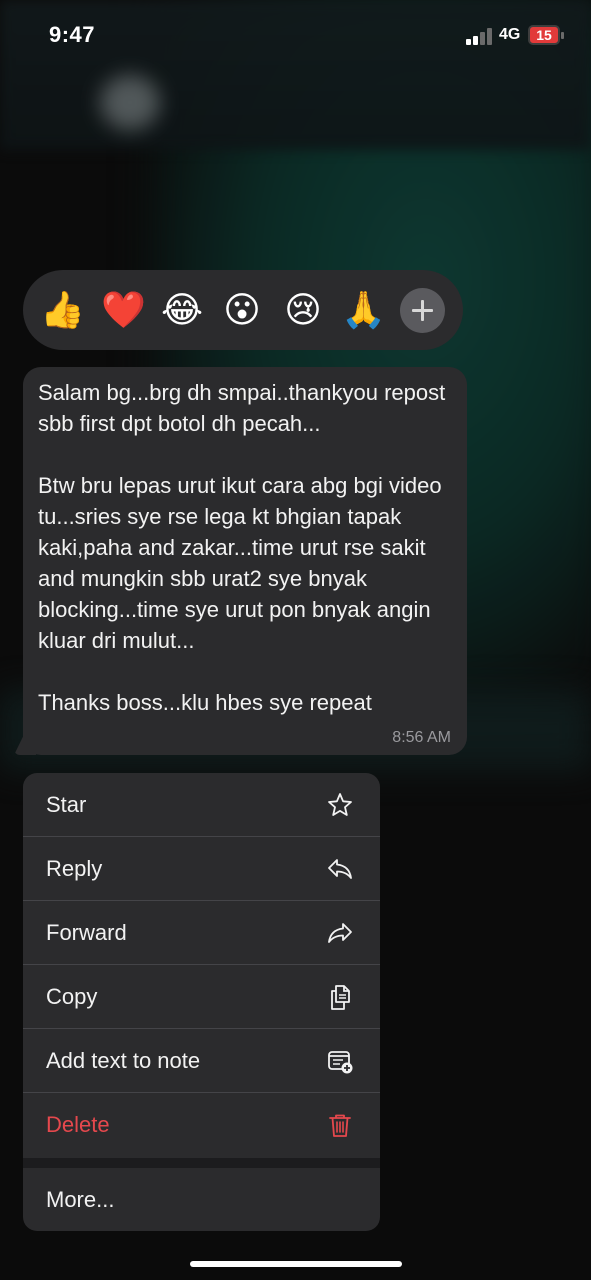 This screenshot has height=1280, width=591. I want to click on menu-reply: Reply, so click(201, 869).